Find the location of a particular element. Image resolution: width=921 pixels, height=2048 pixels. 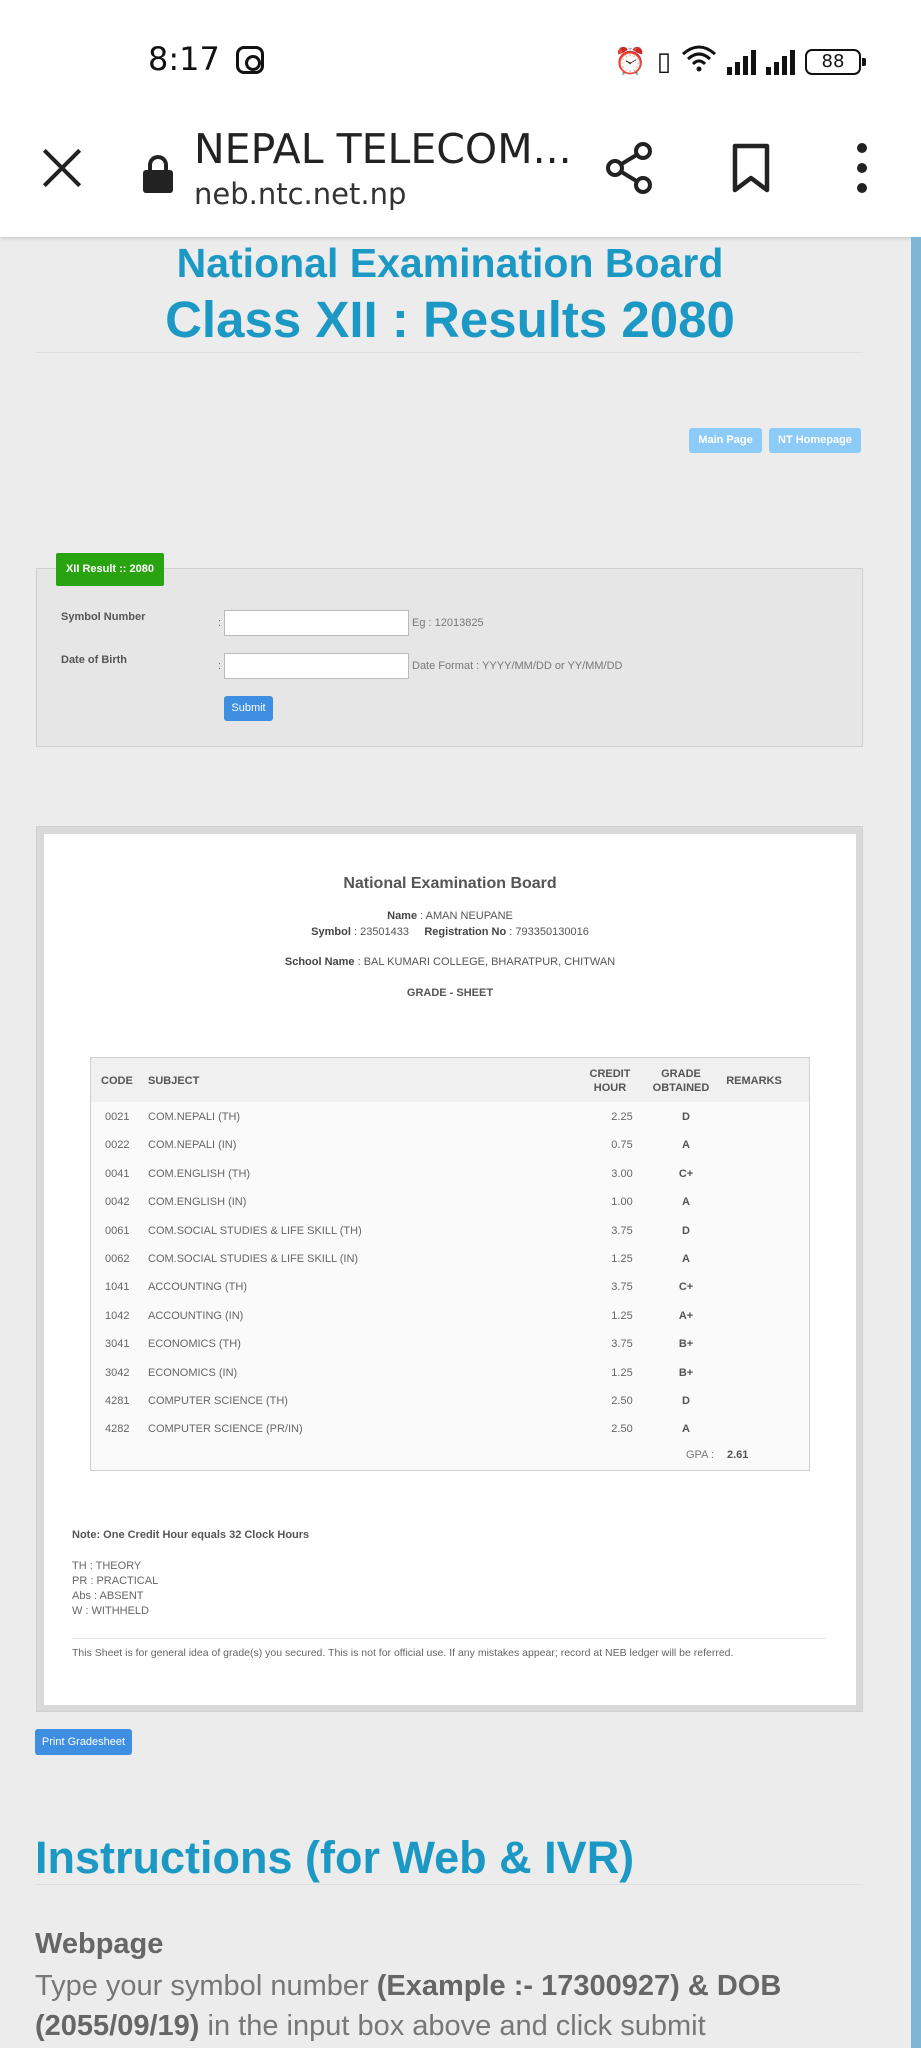

status-icons: ⏰ ▯ 88 is located at coordinates (740, 61).